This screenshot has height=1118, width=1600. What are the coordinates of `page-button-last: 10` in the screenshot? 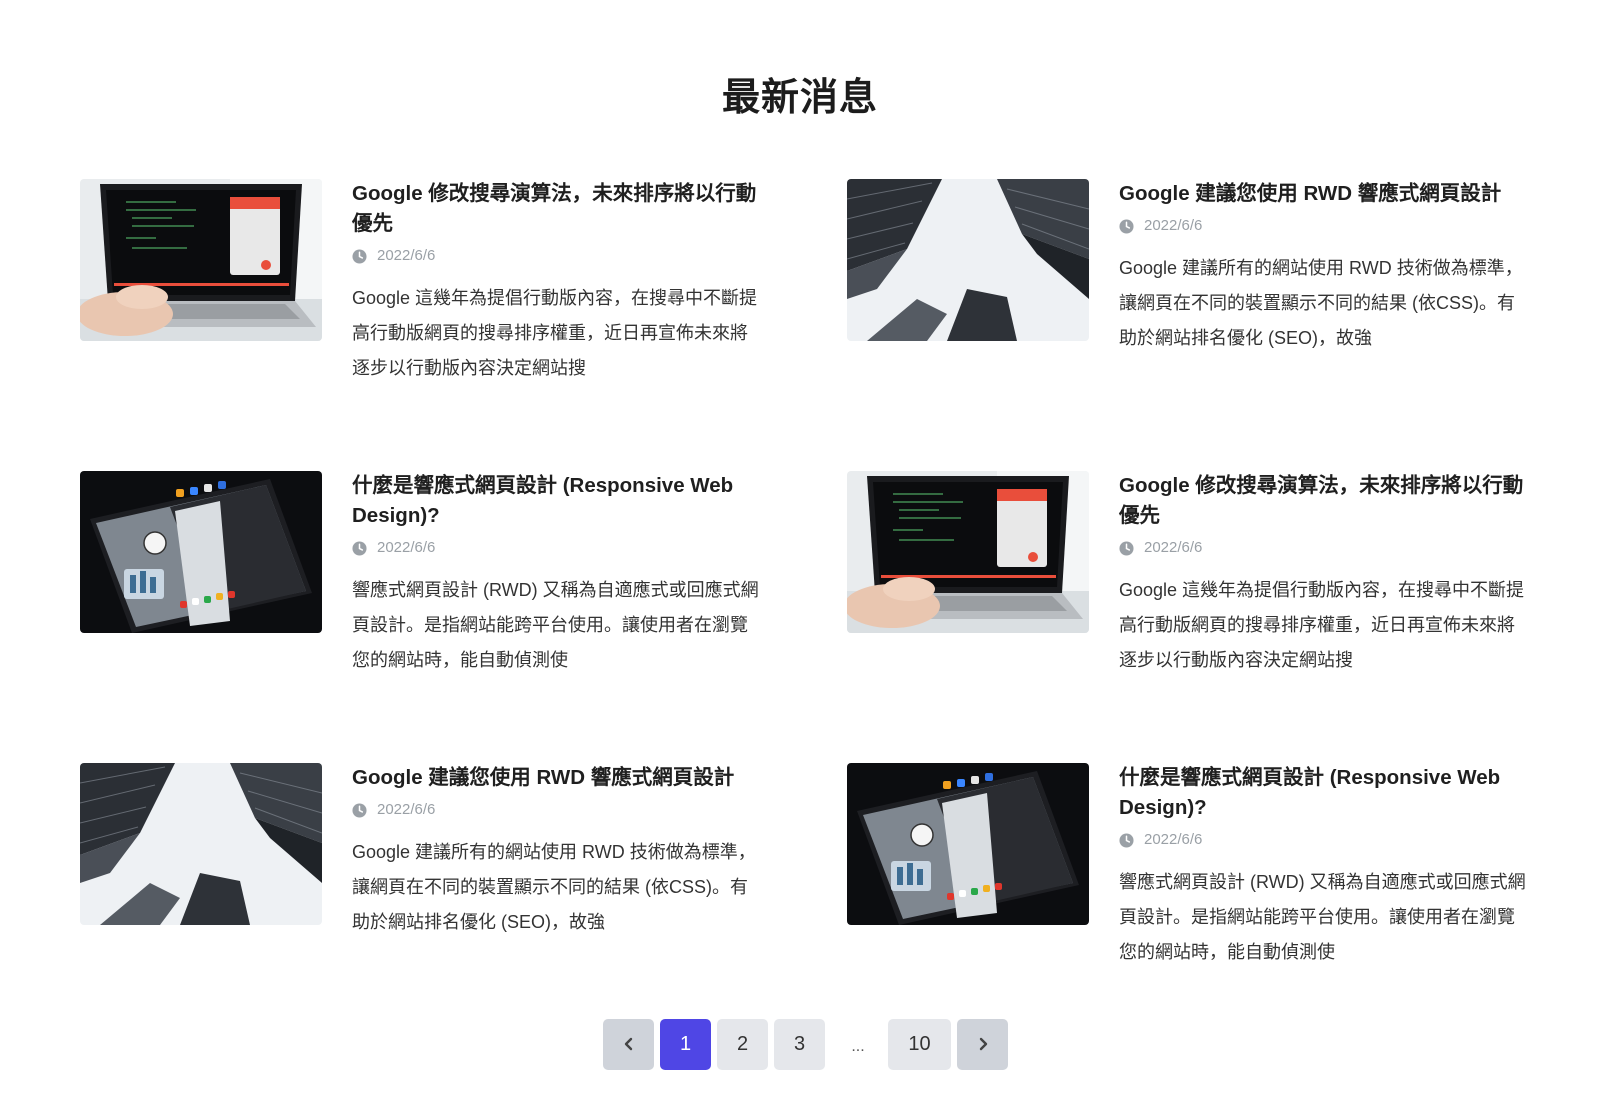 It's located at (919, 1044).